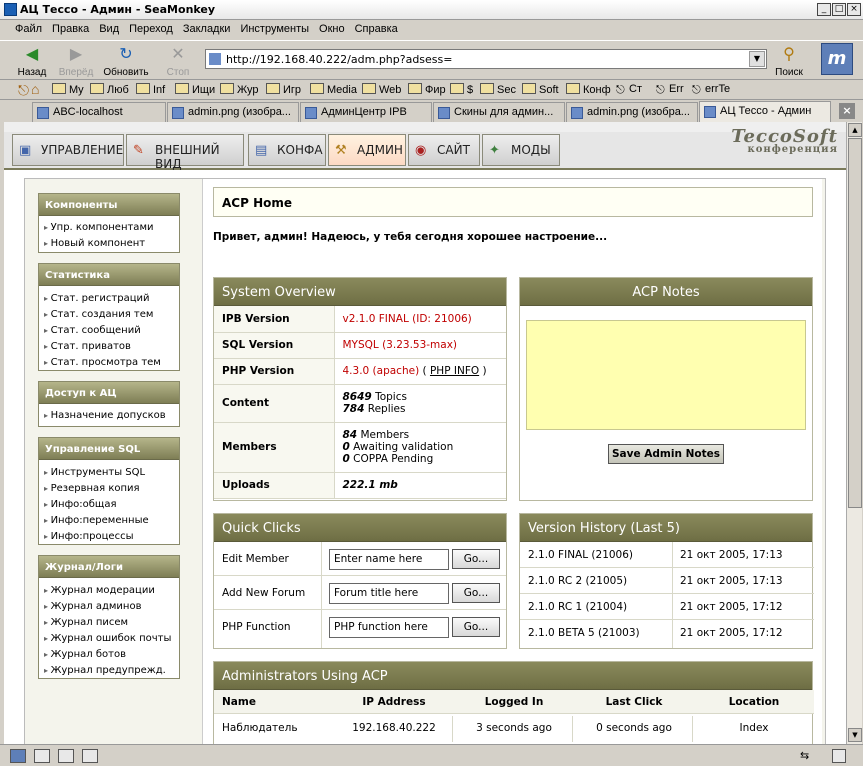  What do you see at coordinates (76, 61) in the screenshot?
I see `forward-button: ▶ Вперёд` at bounding box center [76, 61].